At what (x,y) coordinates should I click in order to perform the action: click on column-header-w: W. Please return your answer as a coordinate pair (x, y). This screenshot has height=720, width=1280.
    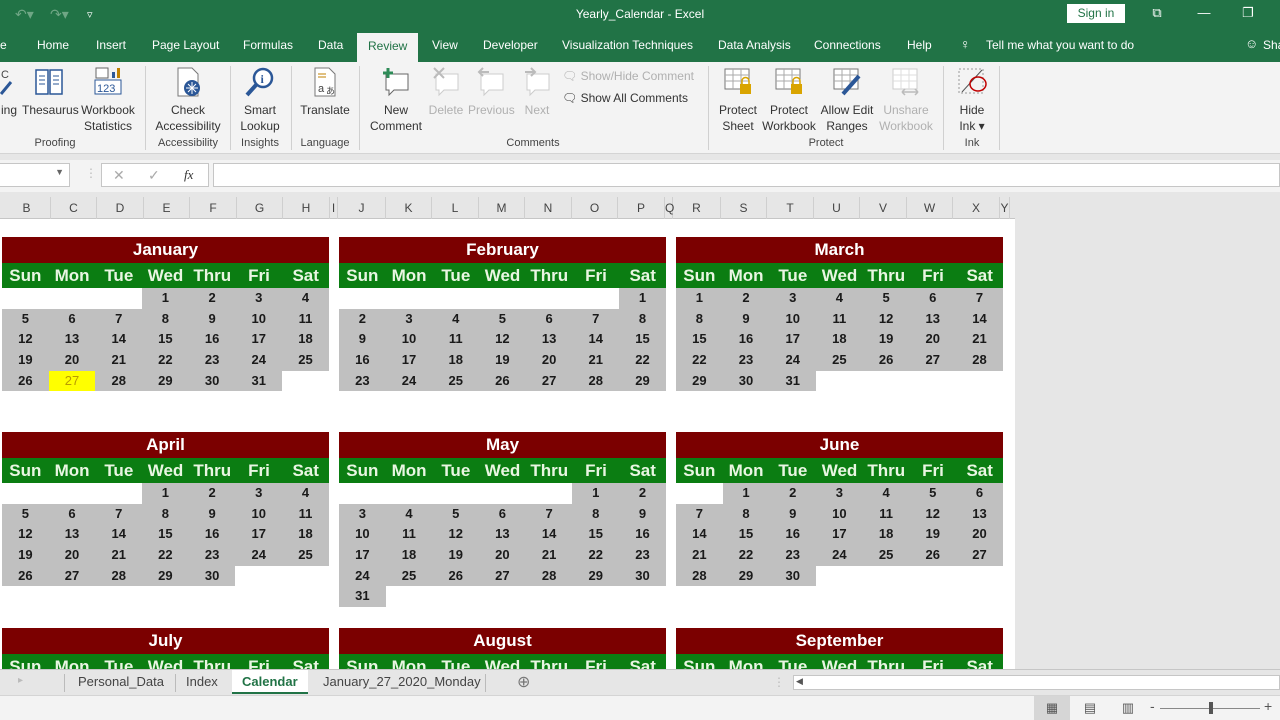
    Looking at the image, I should click on (930, 208).